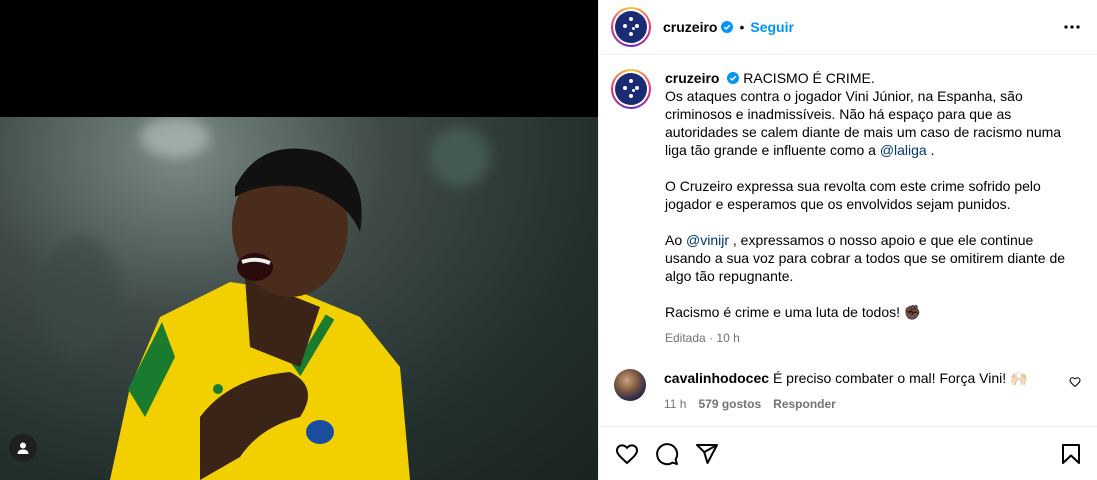 The image size is (1097, 480). Describe the element at coordinates (793, 312) in the screenshot. I see `caption-paragraph-4: Racismo é crime e uma luta de todos! ✊🏿` at that location.